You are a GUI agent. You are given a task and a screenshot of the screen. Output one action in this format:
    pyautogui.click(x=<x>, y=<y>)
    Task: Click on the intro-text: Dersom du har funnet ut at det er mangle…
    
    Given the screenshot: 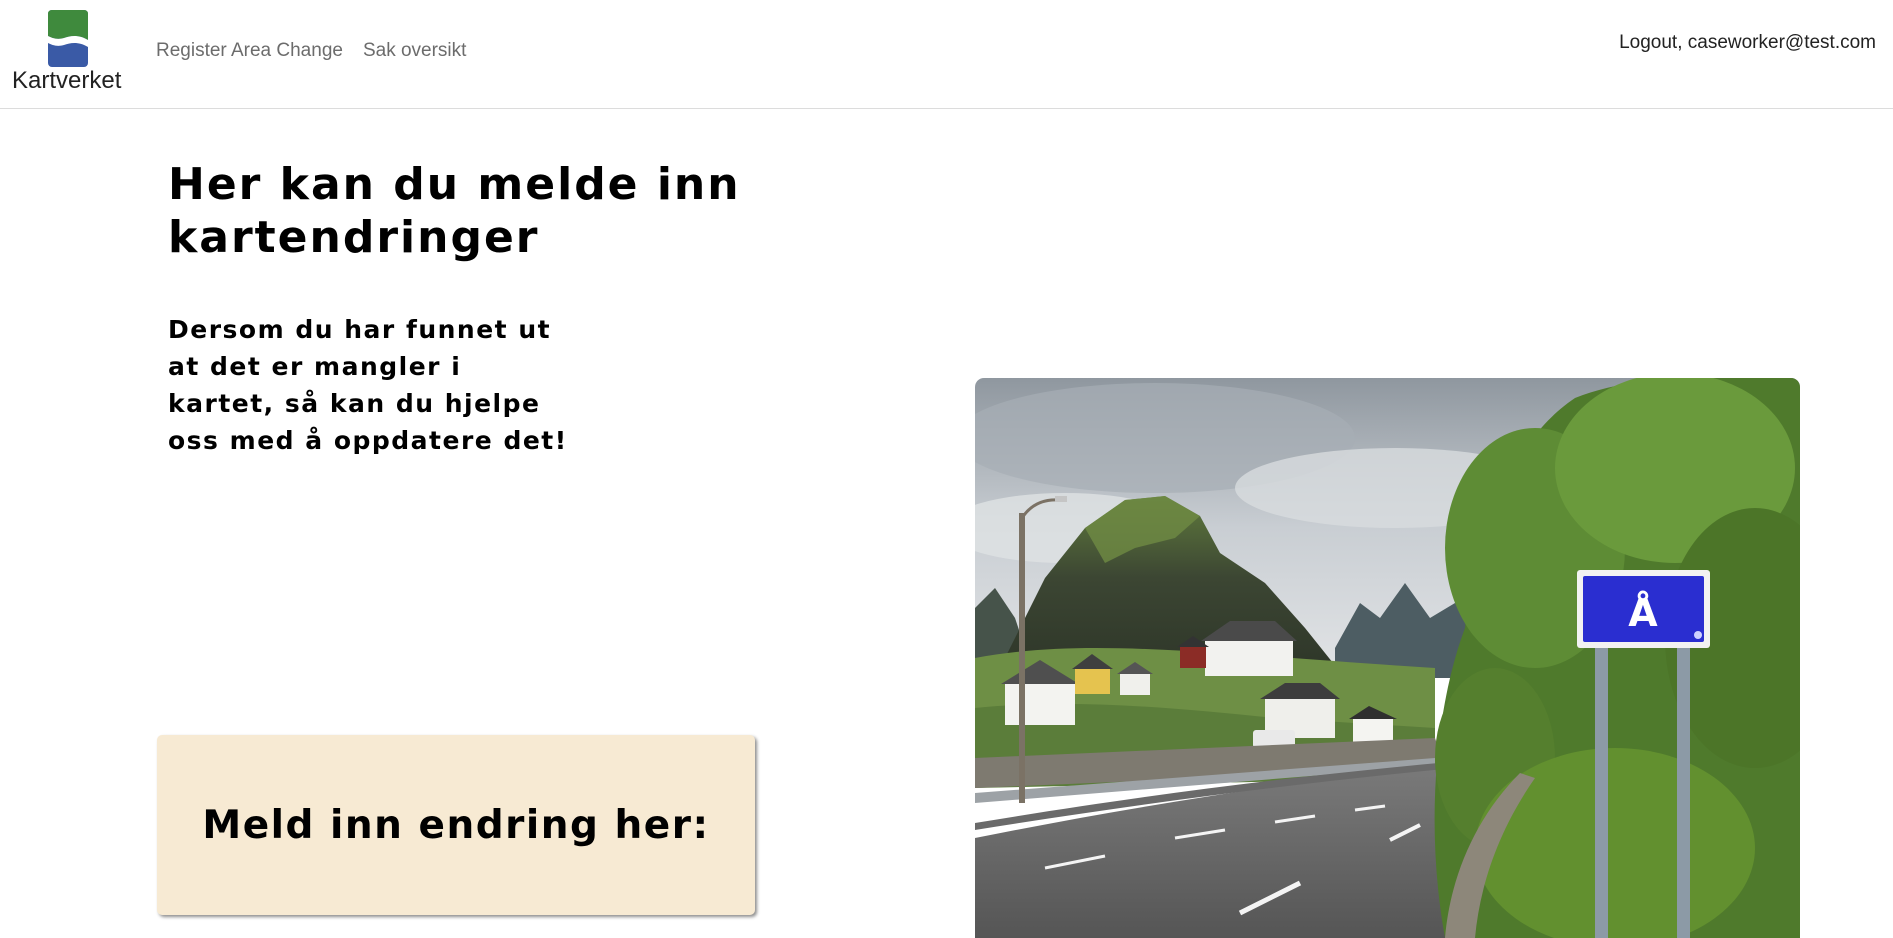 What is the action you would take?
    pyautogui.click(x=368, y=385)
    